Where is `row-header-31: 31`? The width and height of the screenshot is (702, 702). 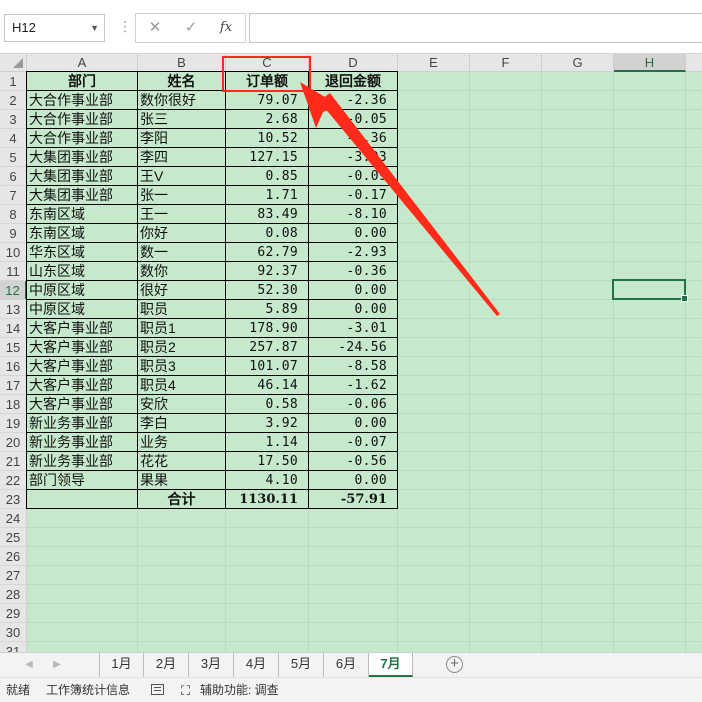 row-header-31: 31 is located at coordinates (13, 647).